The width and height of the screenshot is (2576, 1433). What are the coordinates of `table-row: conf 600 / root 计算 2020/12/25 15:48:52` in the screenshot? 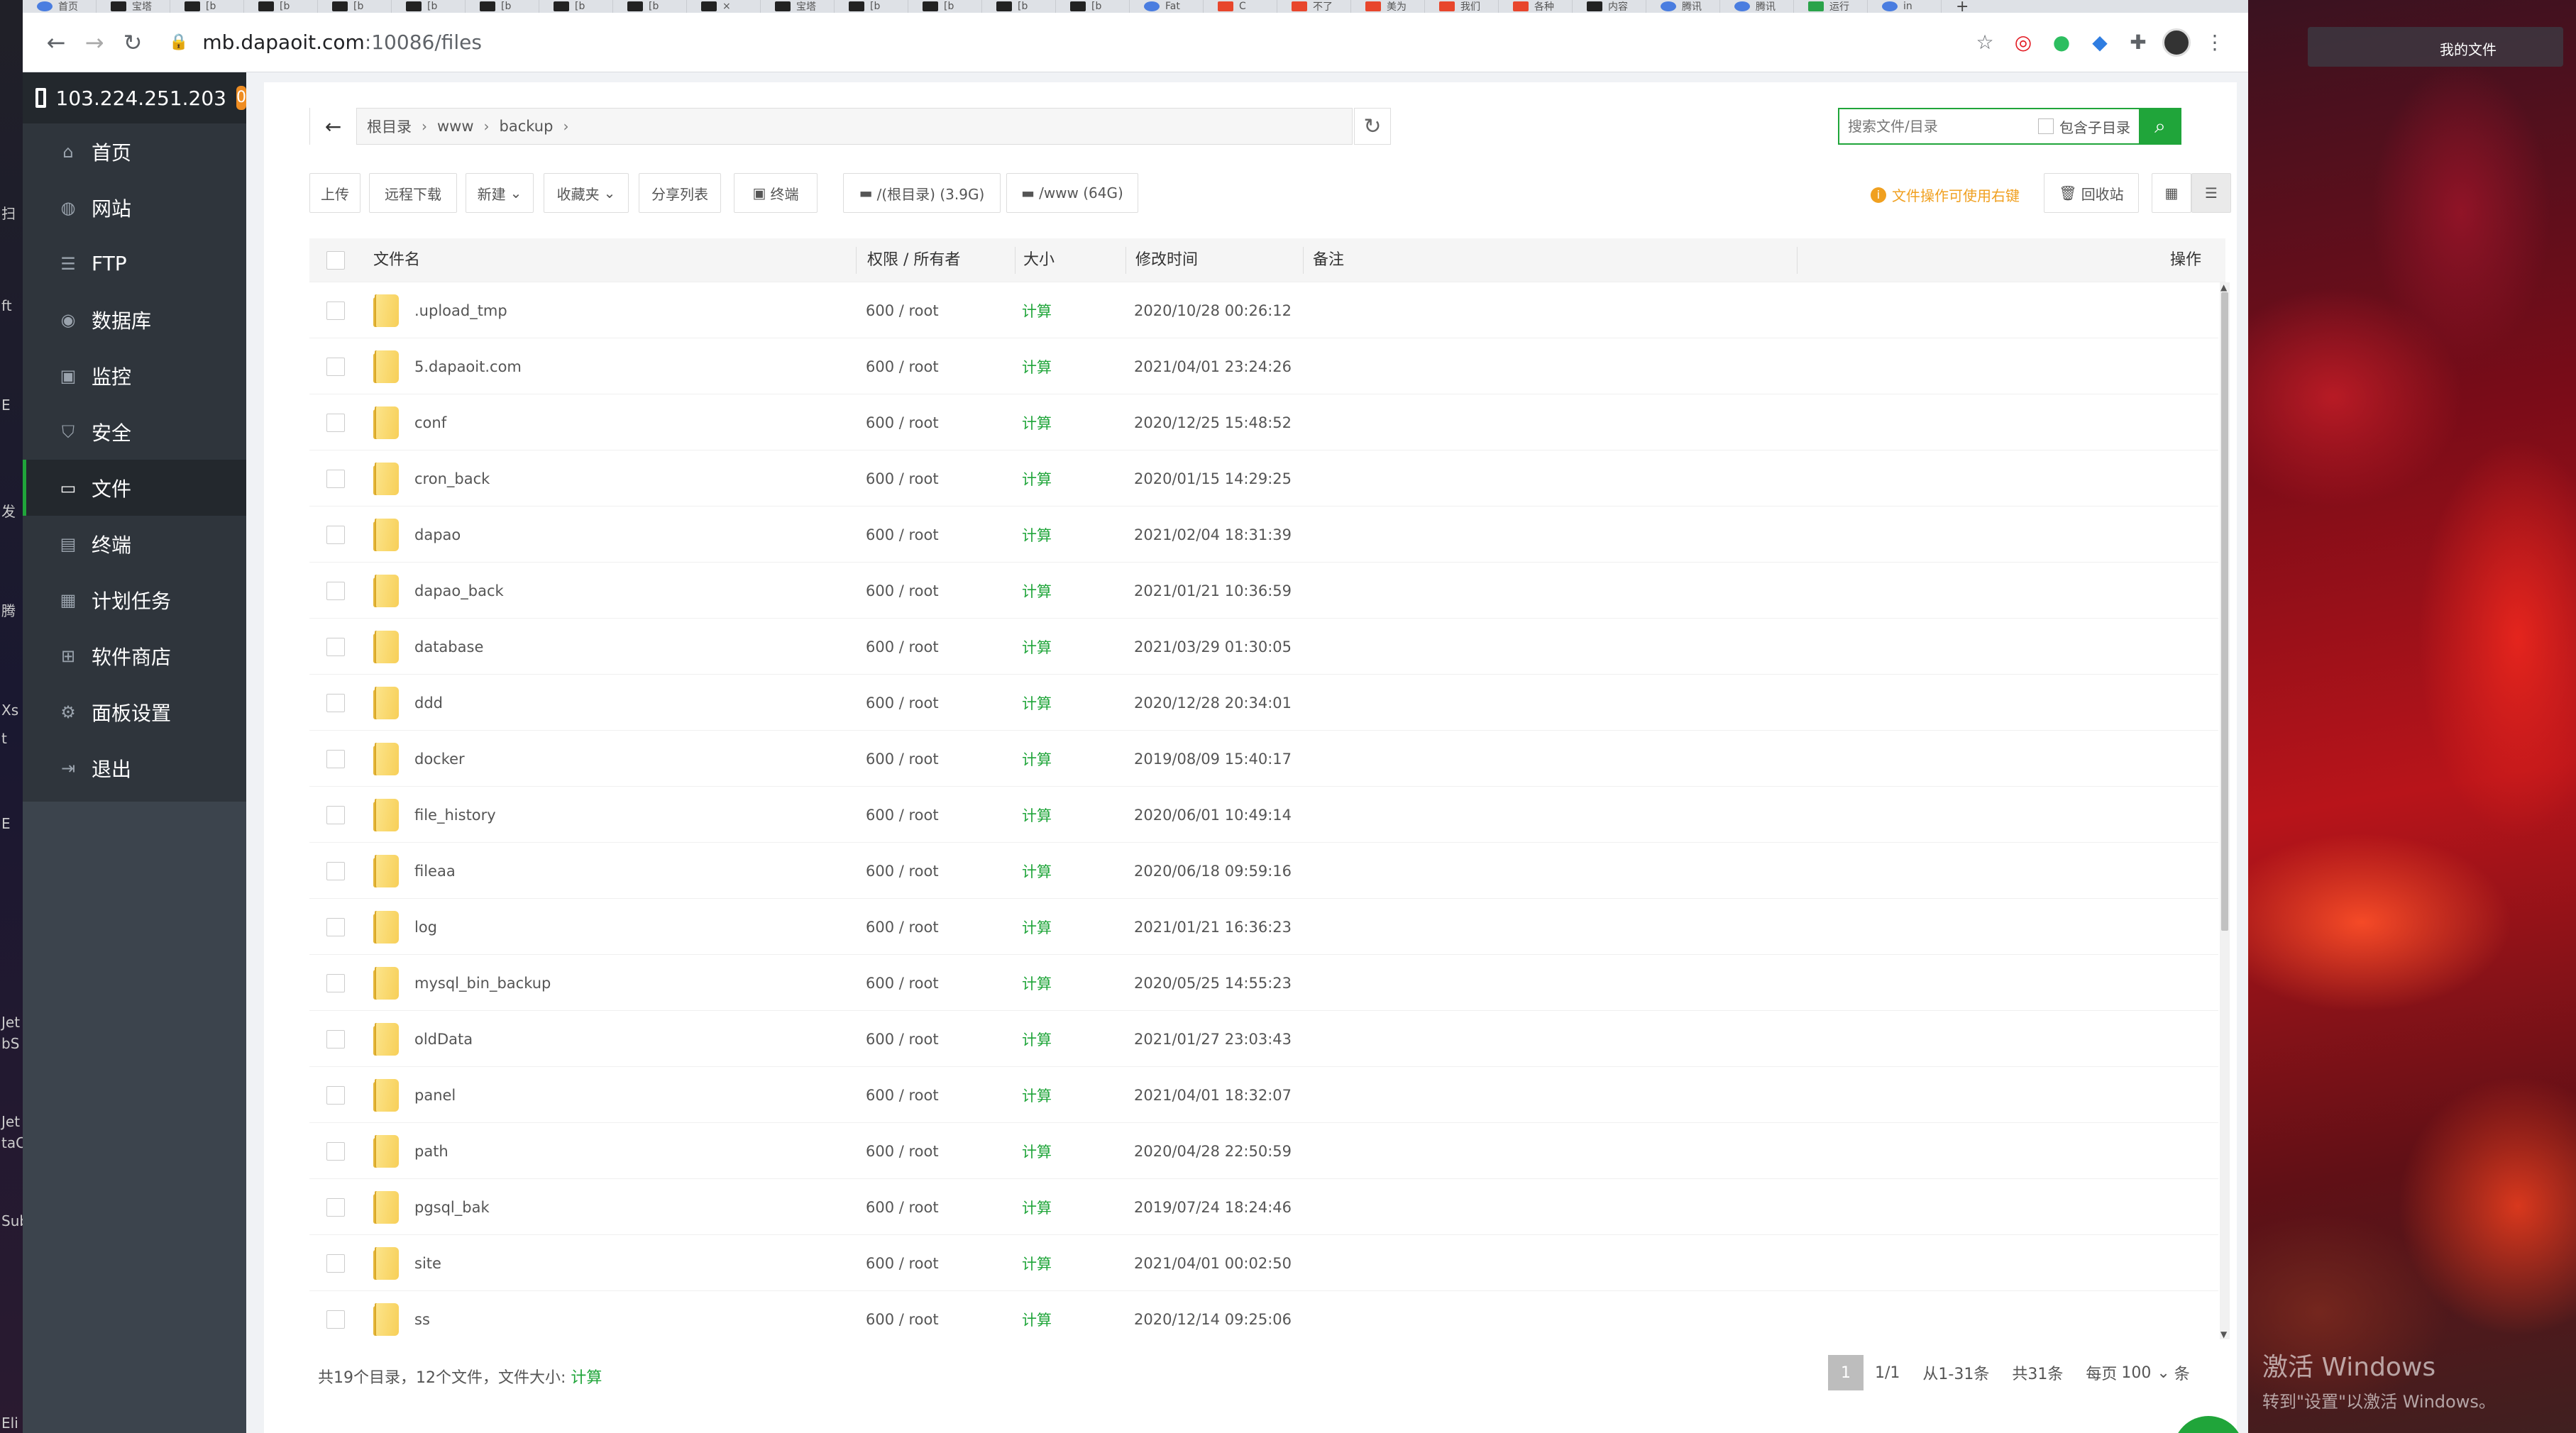 It's located at (1263, 422).